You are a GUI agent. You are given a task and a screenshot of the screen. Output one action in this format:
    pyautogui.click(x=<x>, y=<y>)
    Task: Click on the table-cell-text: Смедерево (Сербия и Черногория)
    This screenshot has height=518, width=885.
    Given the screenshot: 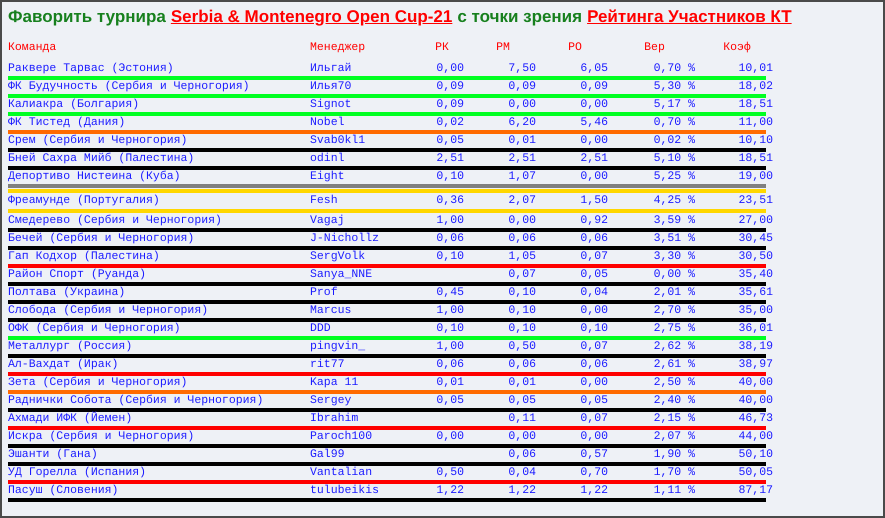 What is the action you would take?
    pyautogui.click(x=115, y=220)
    